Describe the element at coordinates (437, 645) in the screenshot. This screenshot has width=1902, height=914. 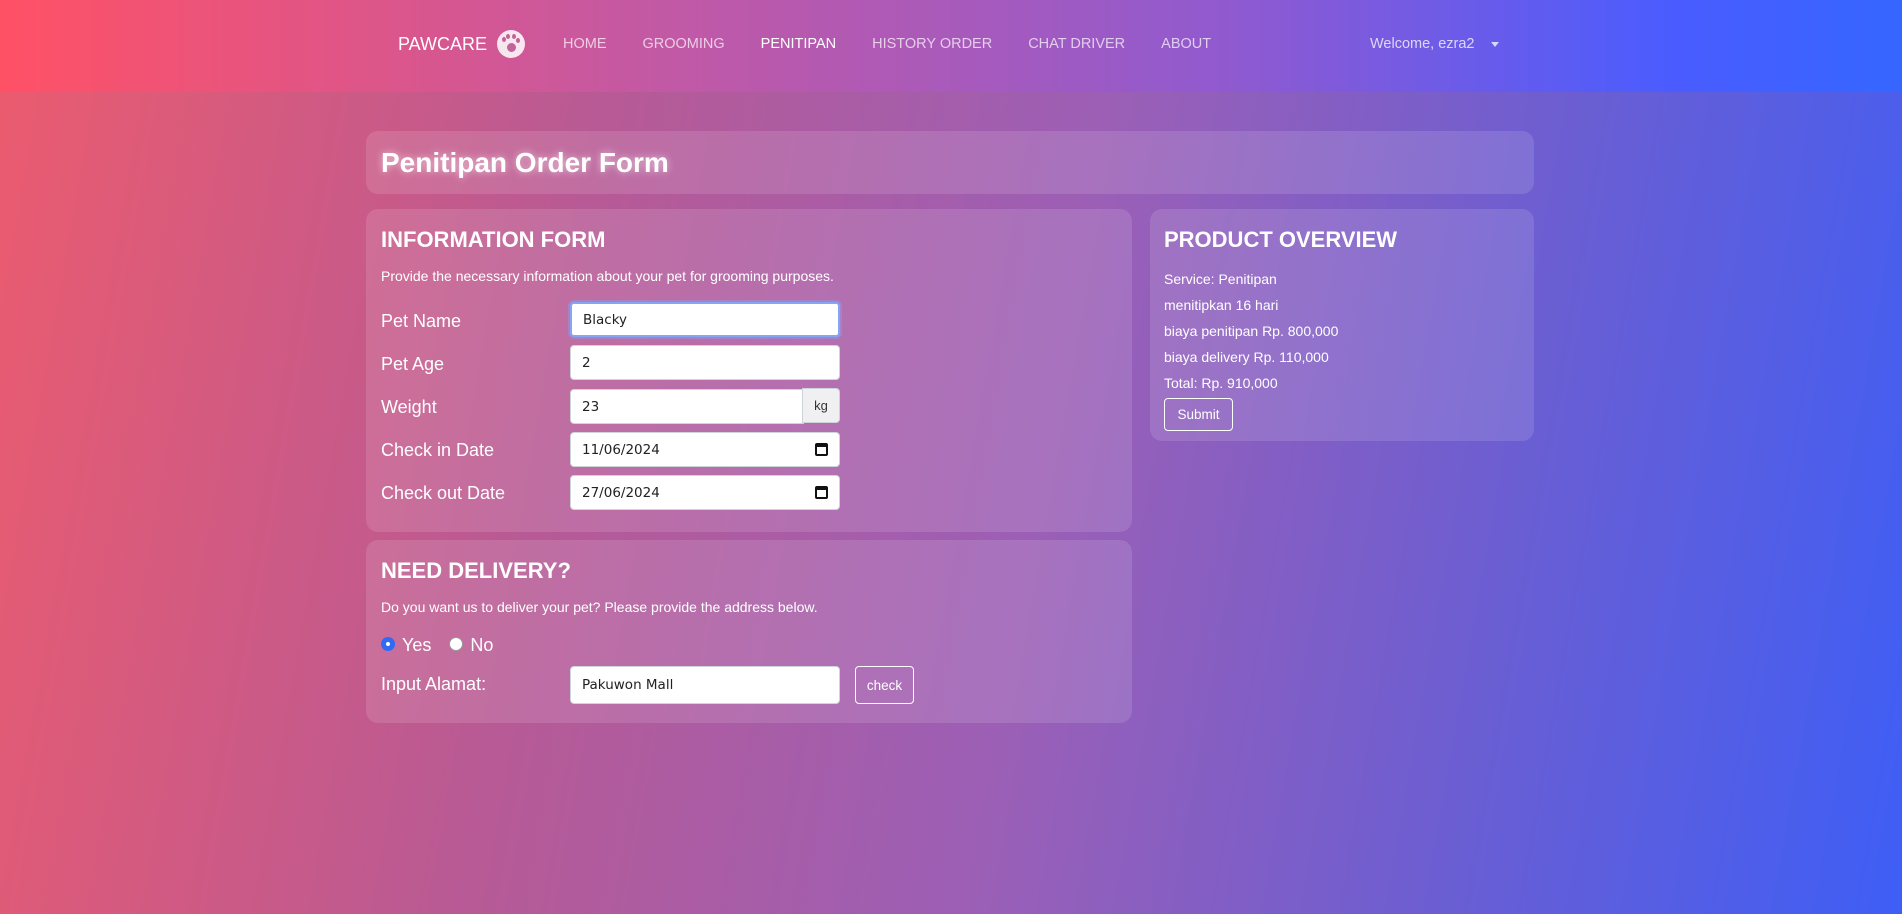
I see `delivery-options: Yes No` at that location.